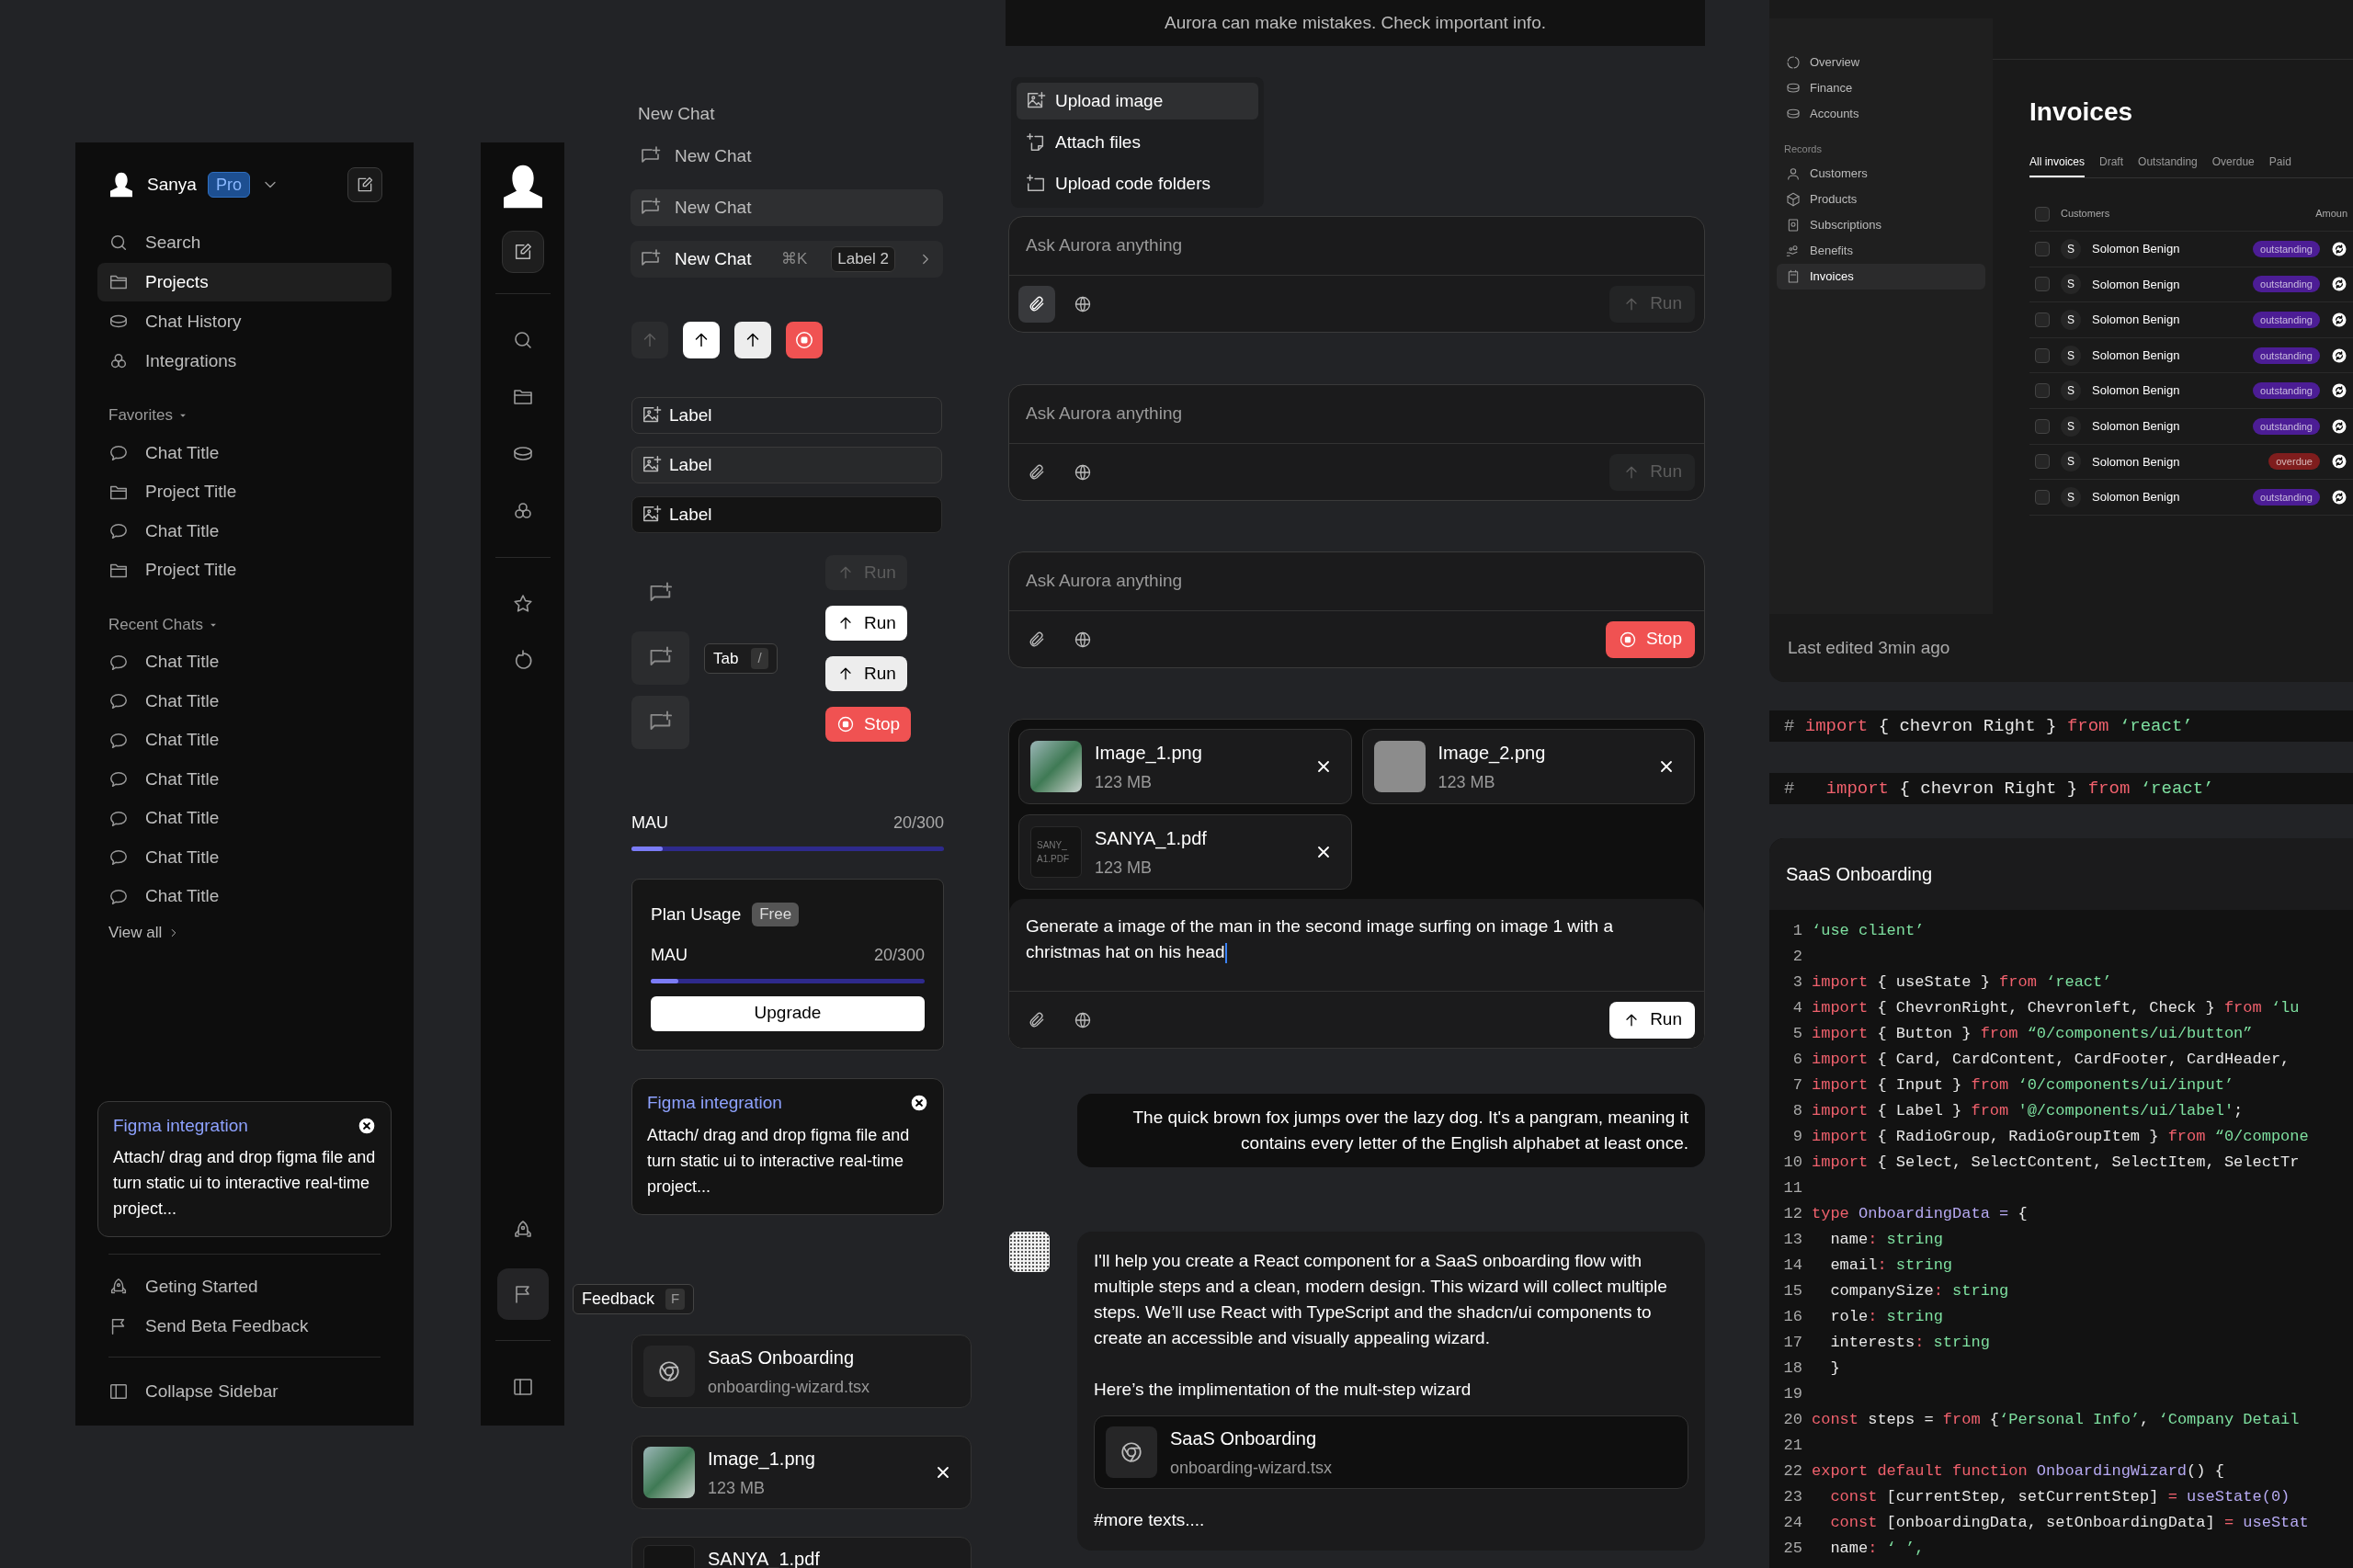 This screenshot has width=2353, height=1568. Describe the element at coordinates (1792, 1266) in the screenshot. I see `line-number: 14` at that location.